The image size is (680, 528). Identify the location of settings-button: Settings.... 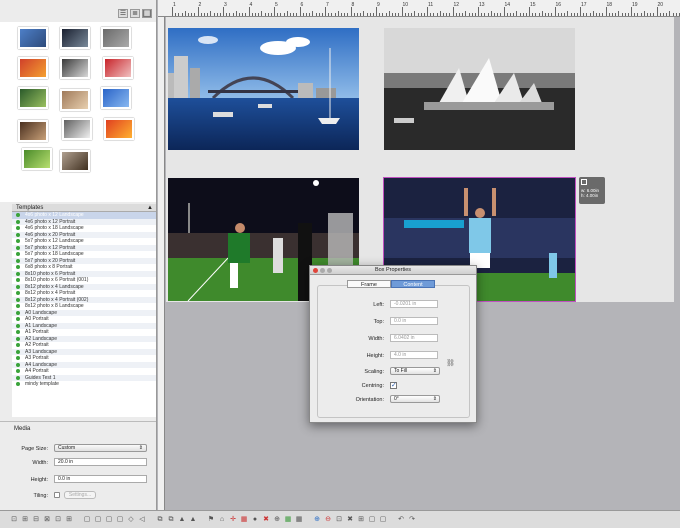
(80, 495).